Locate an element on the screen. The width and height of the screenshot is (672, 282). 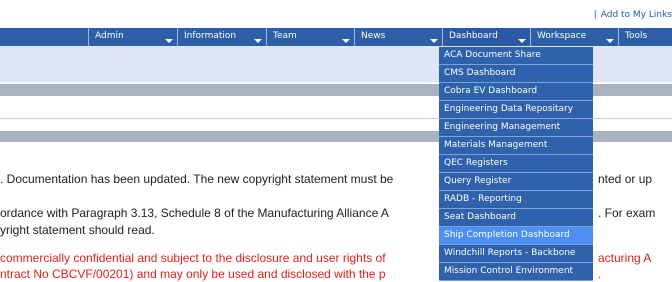
nav-menu-dashboard-label: Dashboard is located at coordinates (473, 36).